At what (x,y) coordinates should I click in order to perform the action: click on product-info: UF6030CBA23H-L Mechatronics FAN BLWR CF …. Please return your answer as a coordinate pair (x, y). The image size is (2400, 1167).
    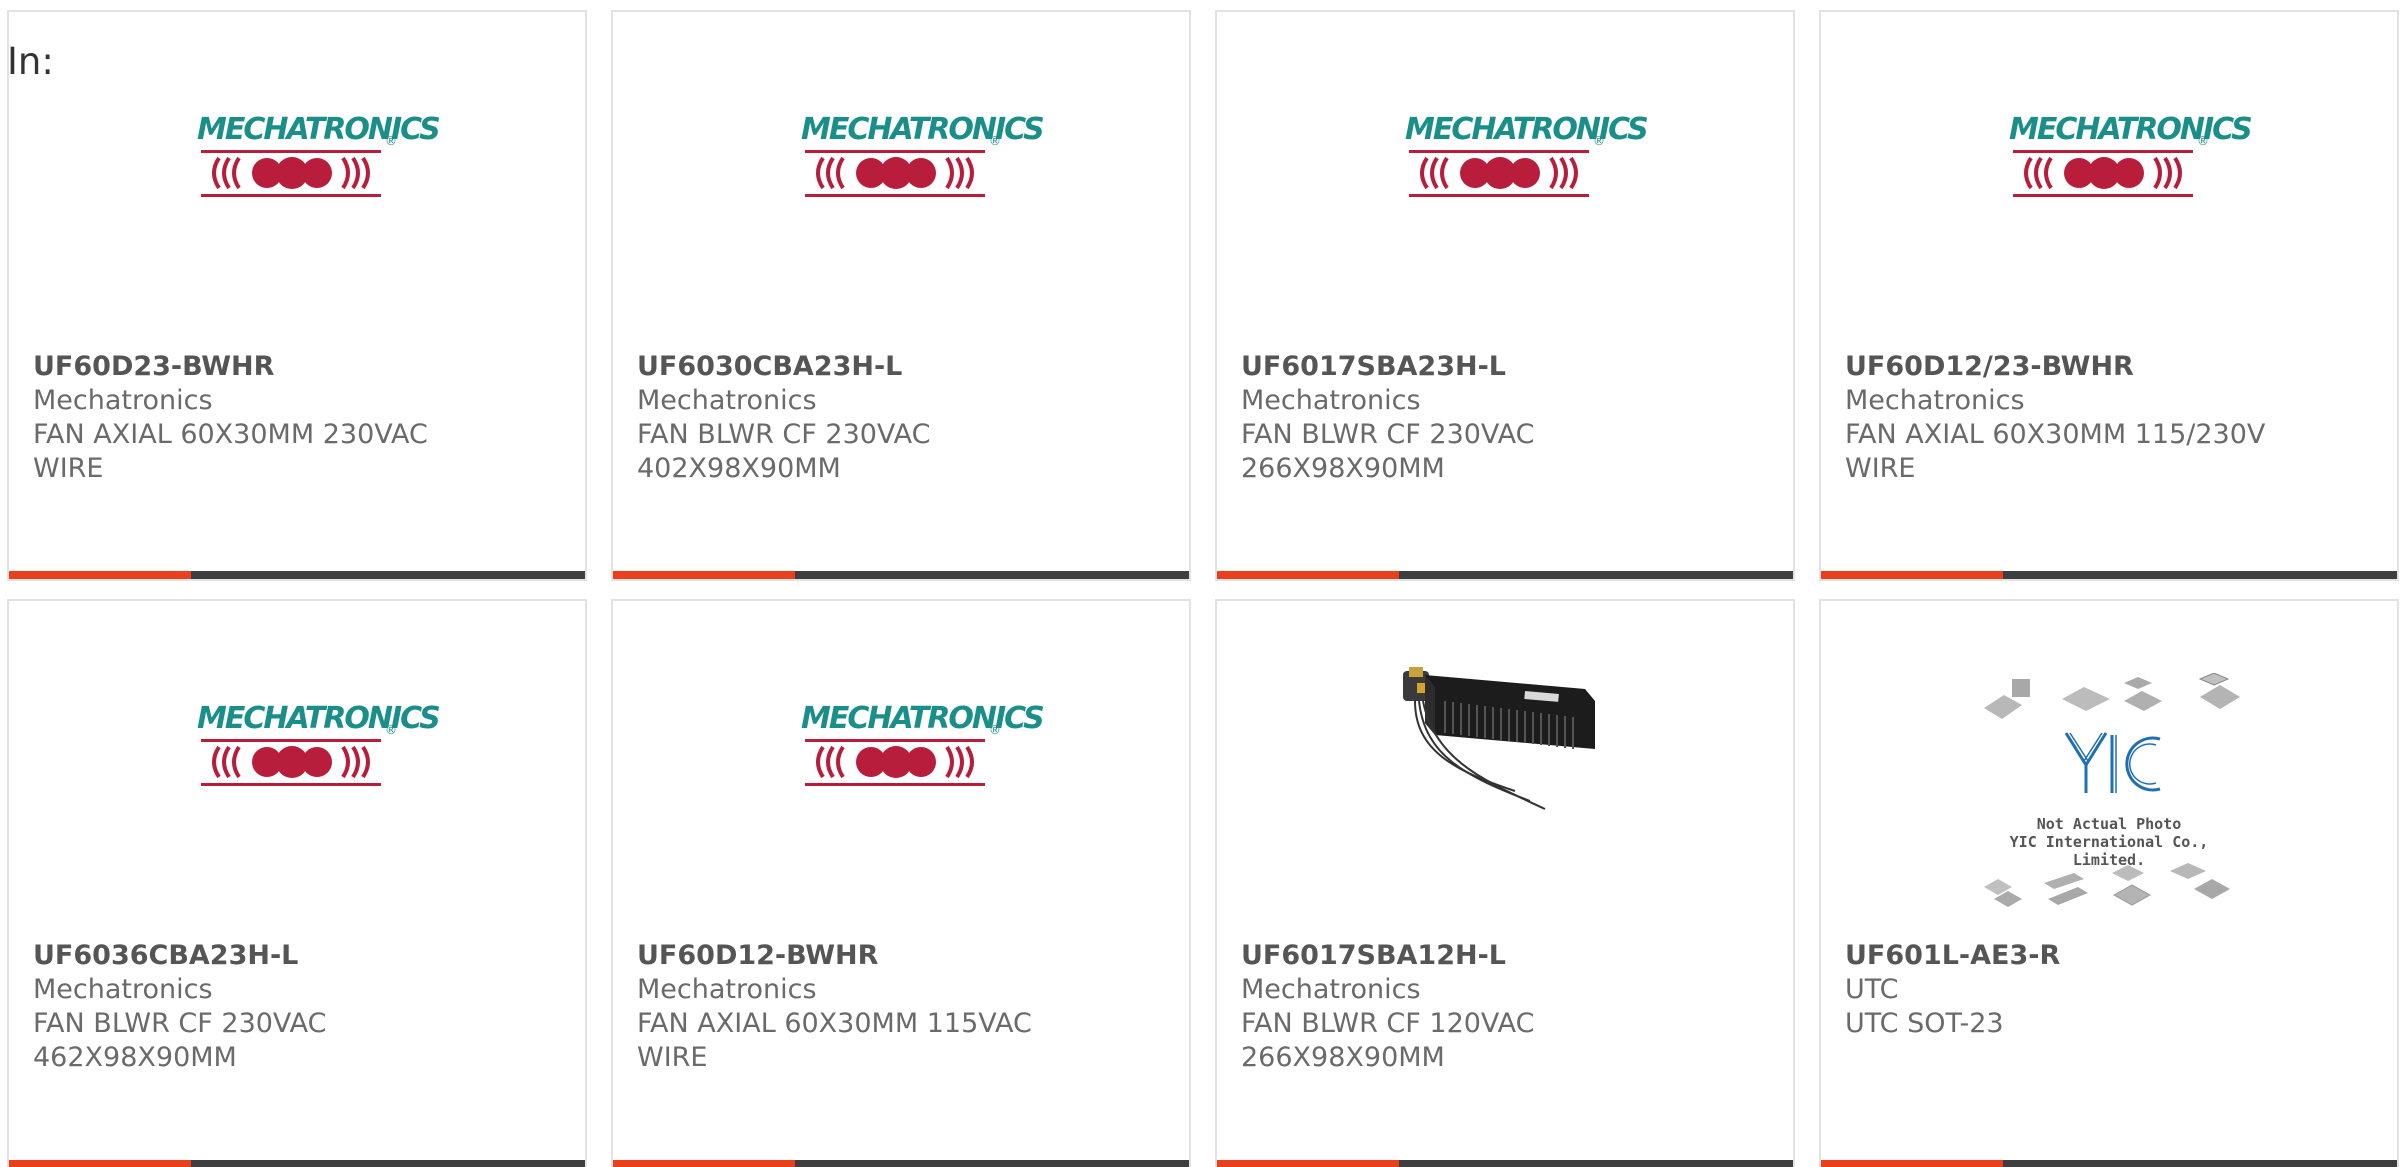
    Looking at the image, I should click on (903, 418).